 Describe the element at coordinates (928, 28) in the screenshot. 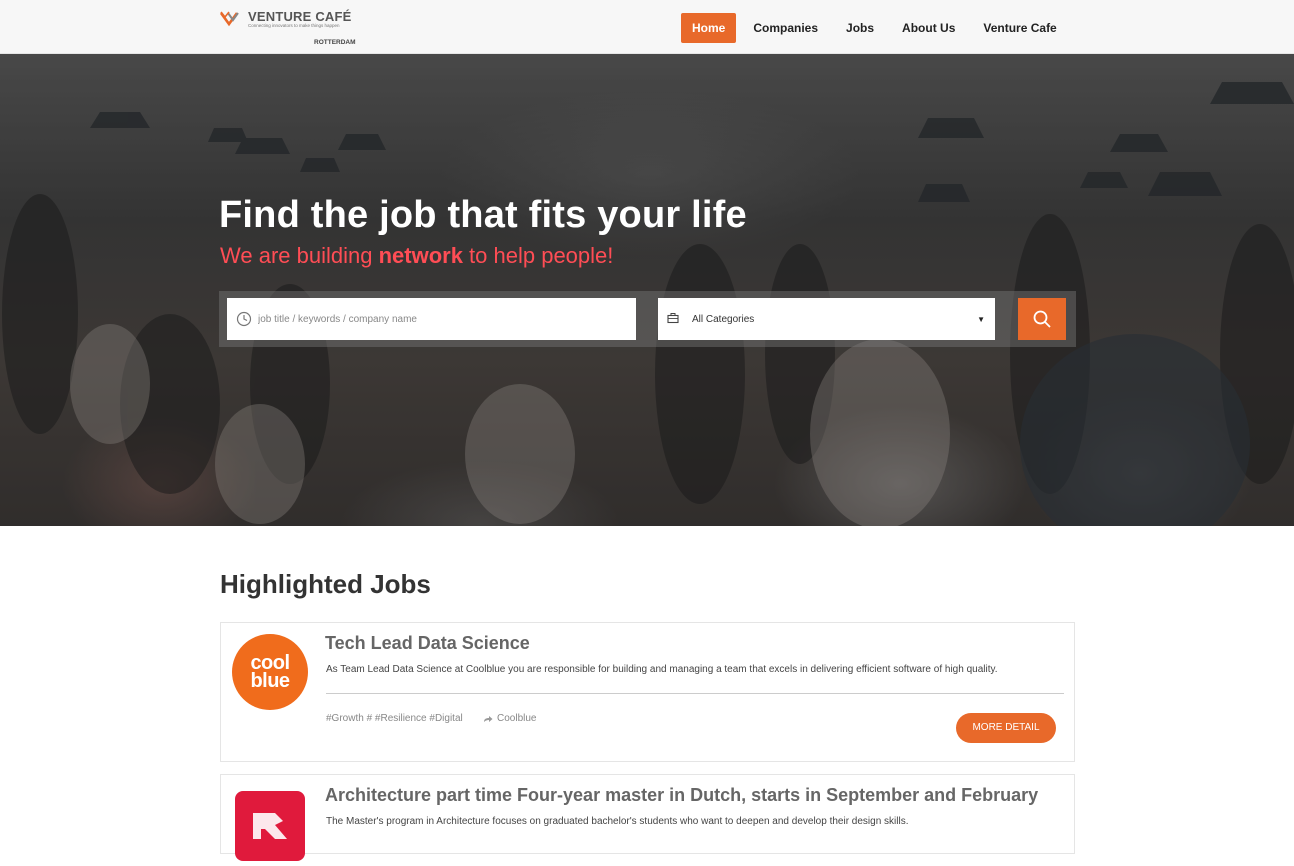

I see `nav-item-about-us: About Us` at that location.